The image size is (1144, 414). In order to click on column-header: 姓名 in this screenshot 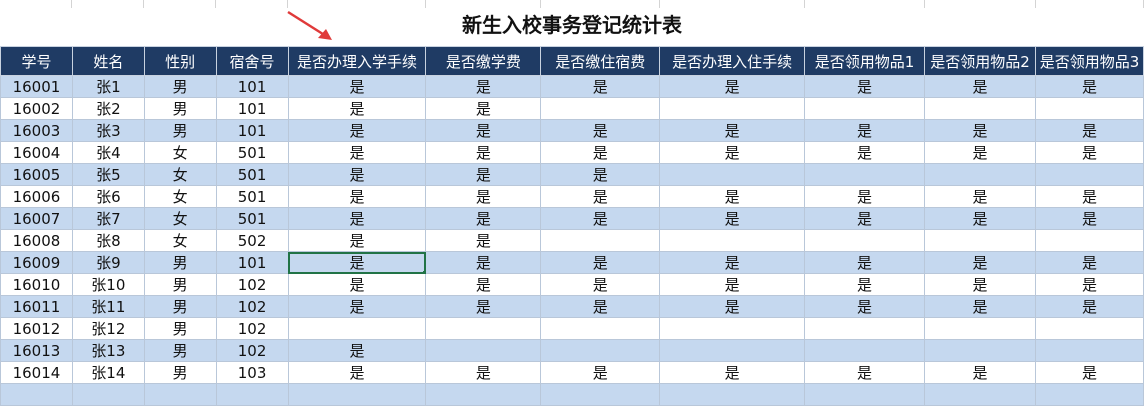, I will do `click(108, 61)`.